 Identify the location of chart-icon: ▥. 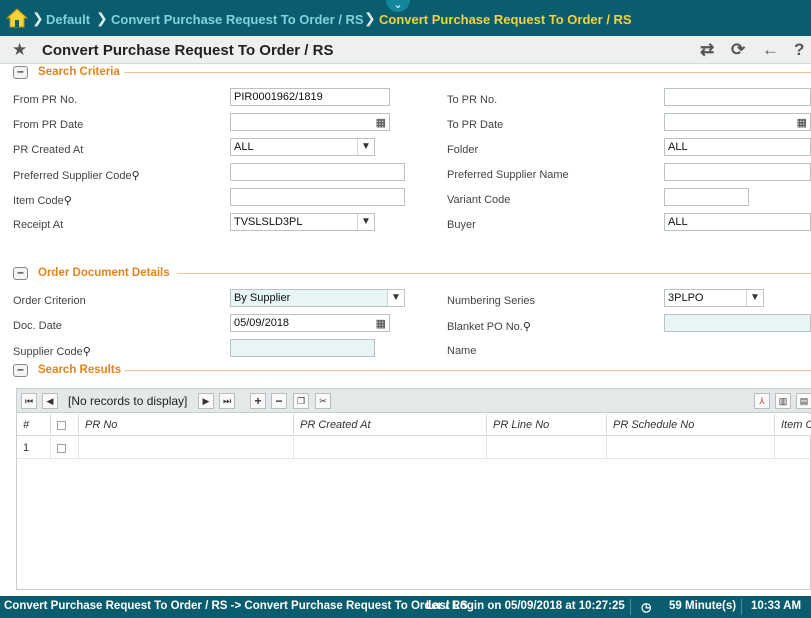
(783, 401).